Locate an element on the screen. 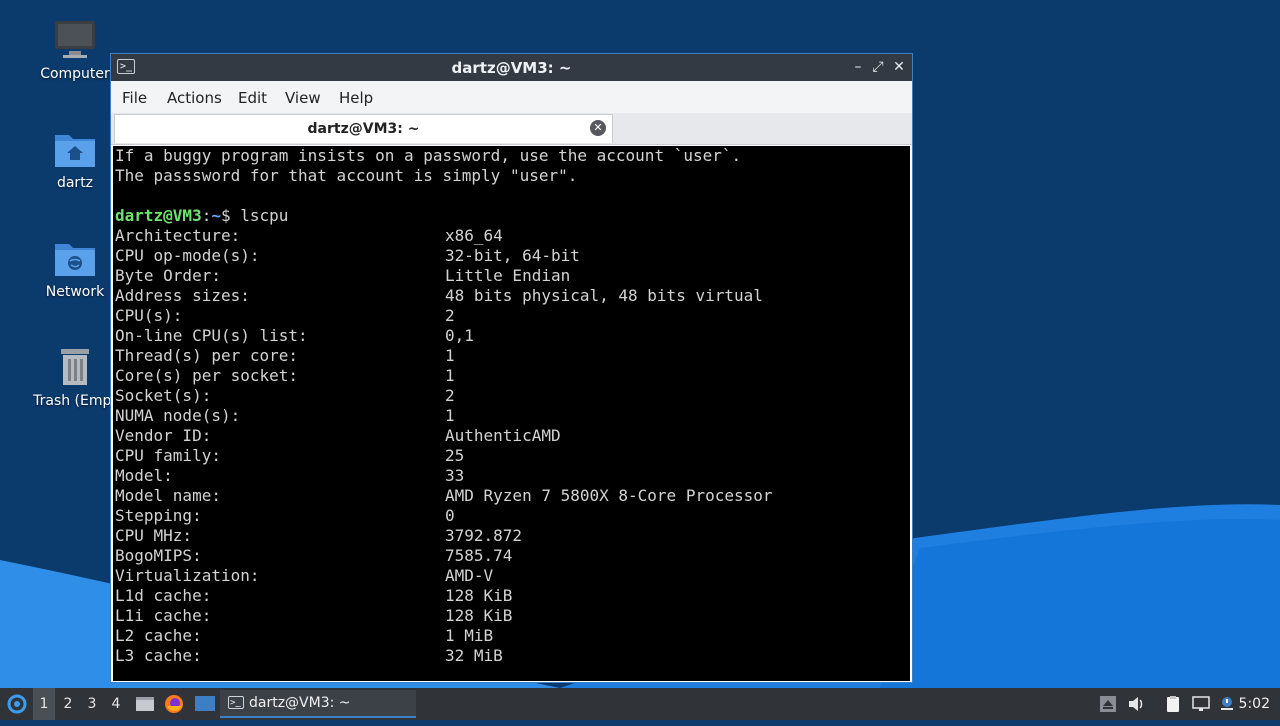 The height and width of the screenshot is (726, 1280). notification-icon is located at coordinates (1227, 704).